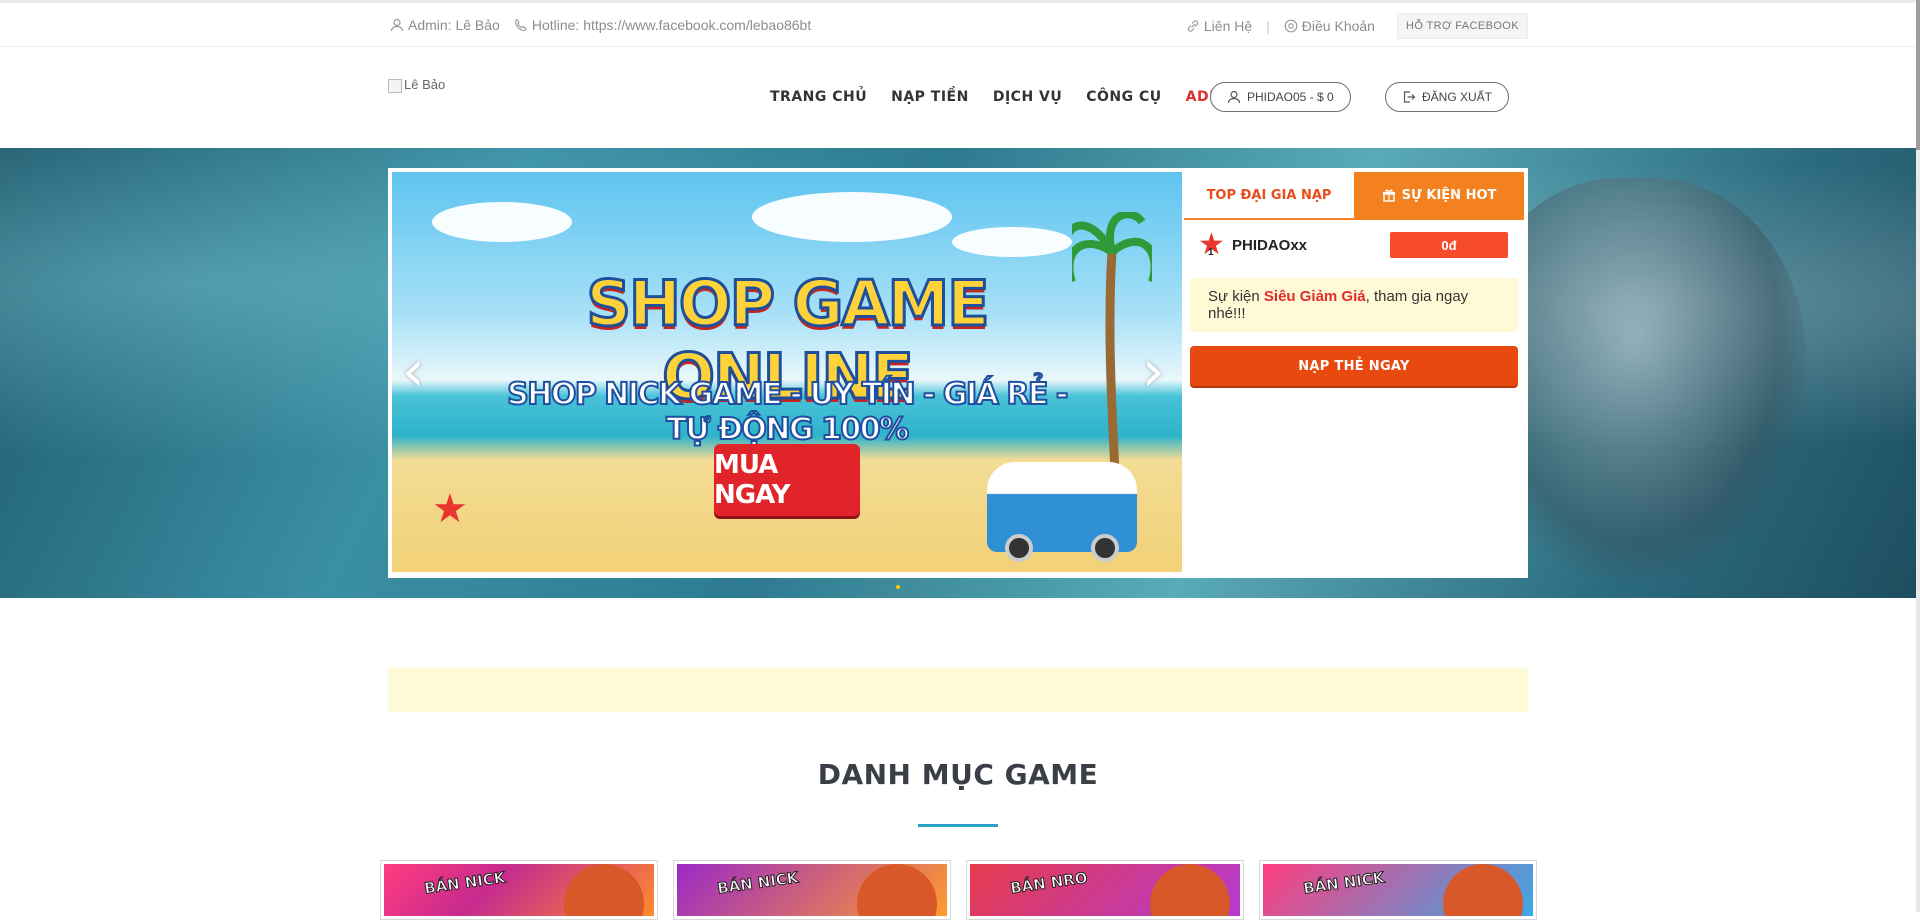 The image size is (1920, 920). I want to click on slider-next-arrow: ›, so click(1155, 372).